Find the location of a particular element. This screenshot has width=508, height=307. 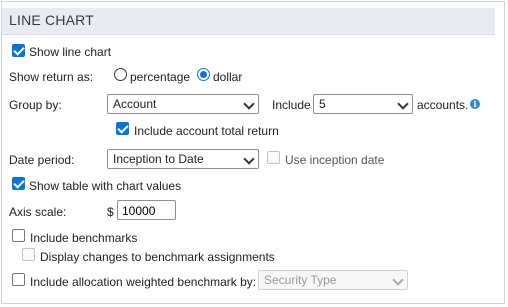

display-changes-checkbox is located at coordinates (28, 254).